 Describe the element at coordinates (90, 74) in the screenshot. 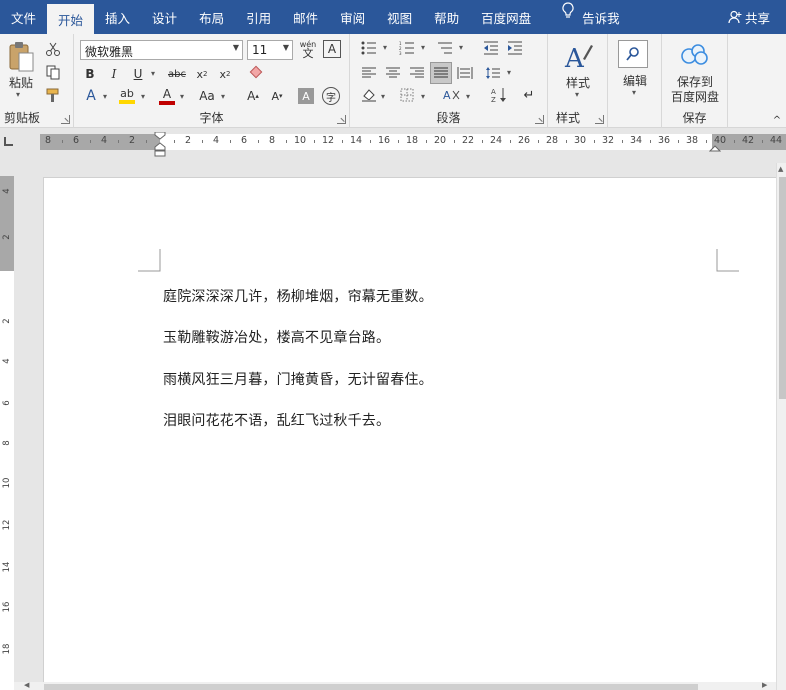

I see `bold-icon: B` at that location.